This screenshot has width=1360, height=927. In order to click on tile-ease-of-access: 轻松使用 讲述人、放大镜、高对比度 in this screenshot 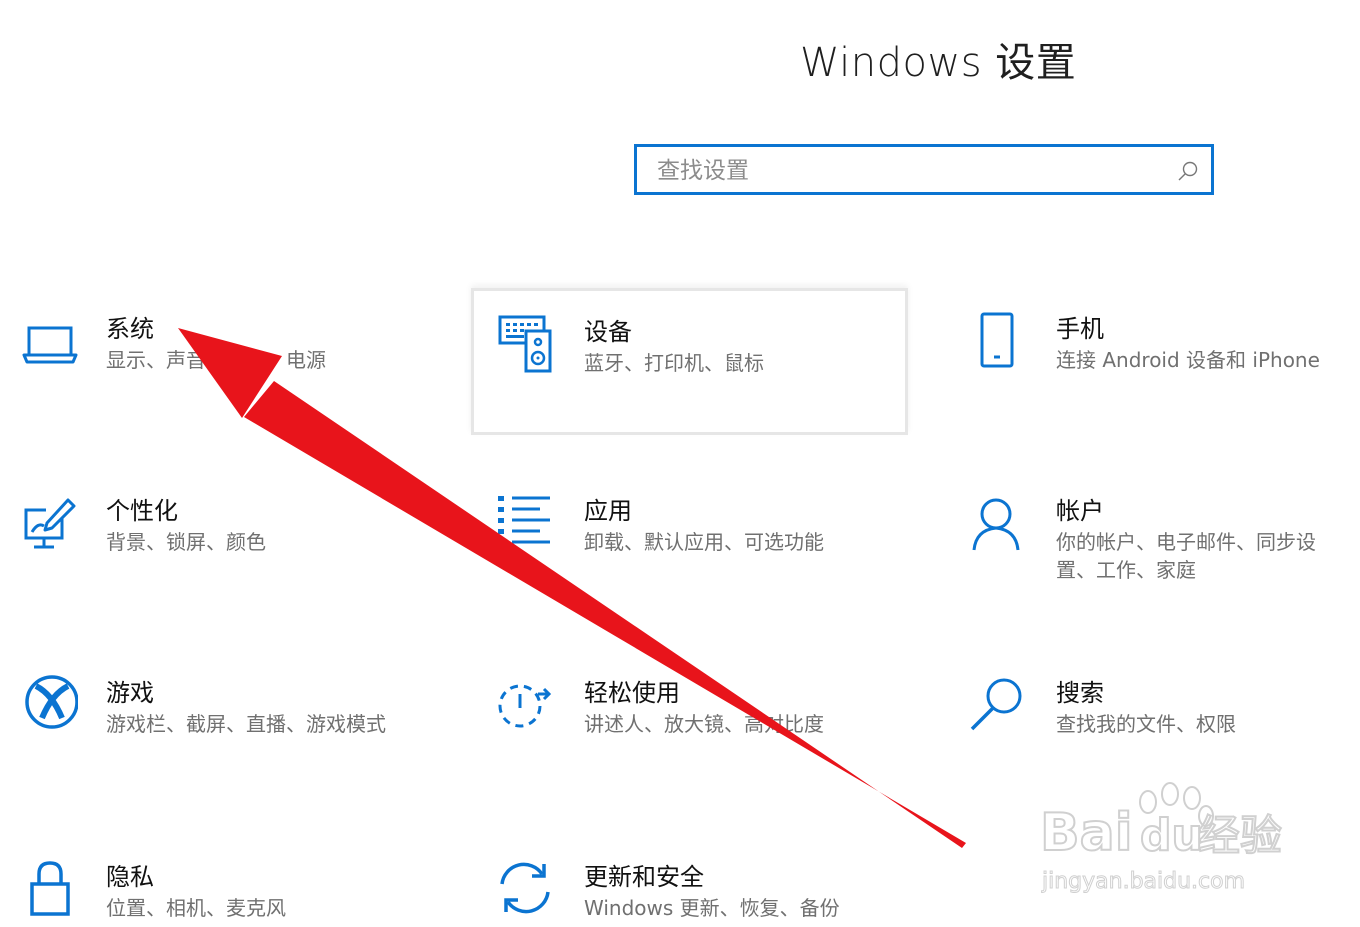, I will do `click(693, 722)`.